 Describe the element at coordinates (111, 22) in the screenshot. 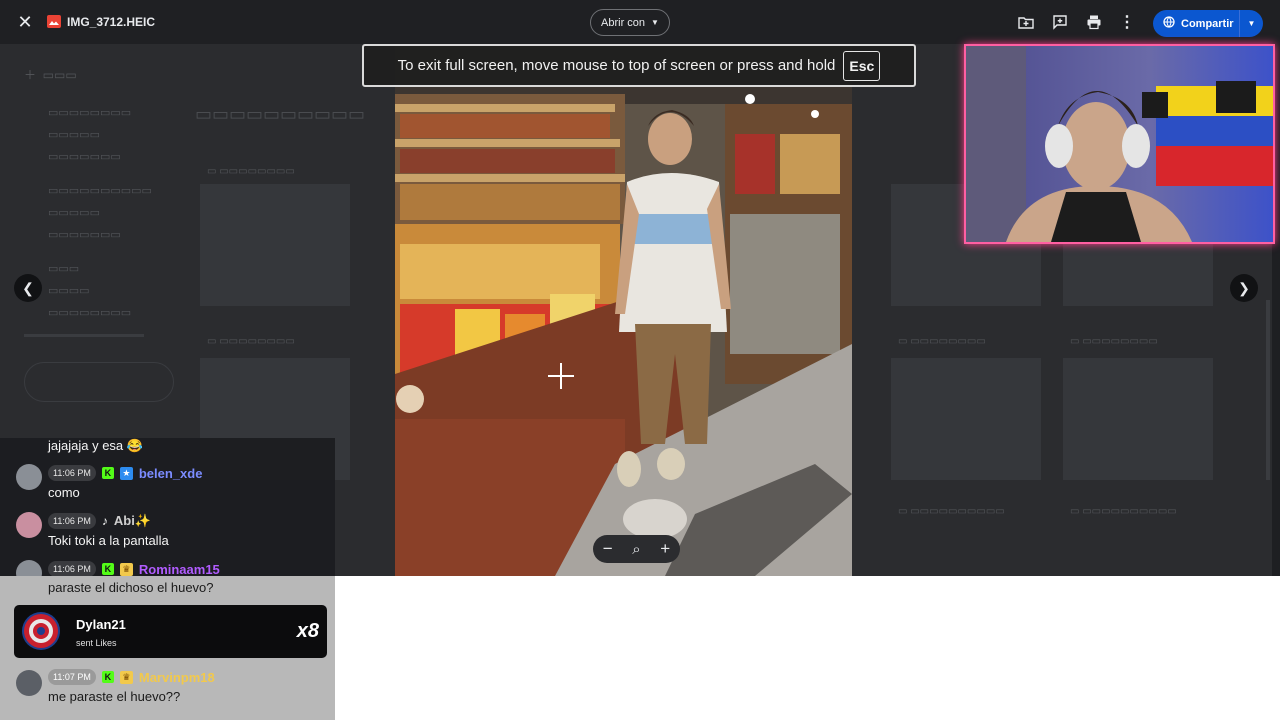

I see `file-name: IMG_3712.HEIC` at that location.